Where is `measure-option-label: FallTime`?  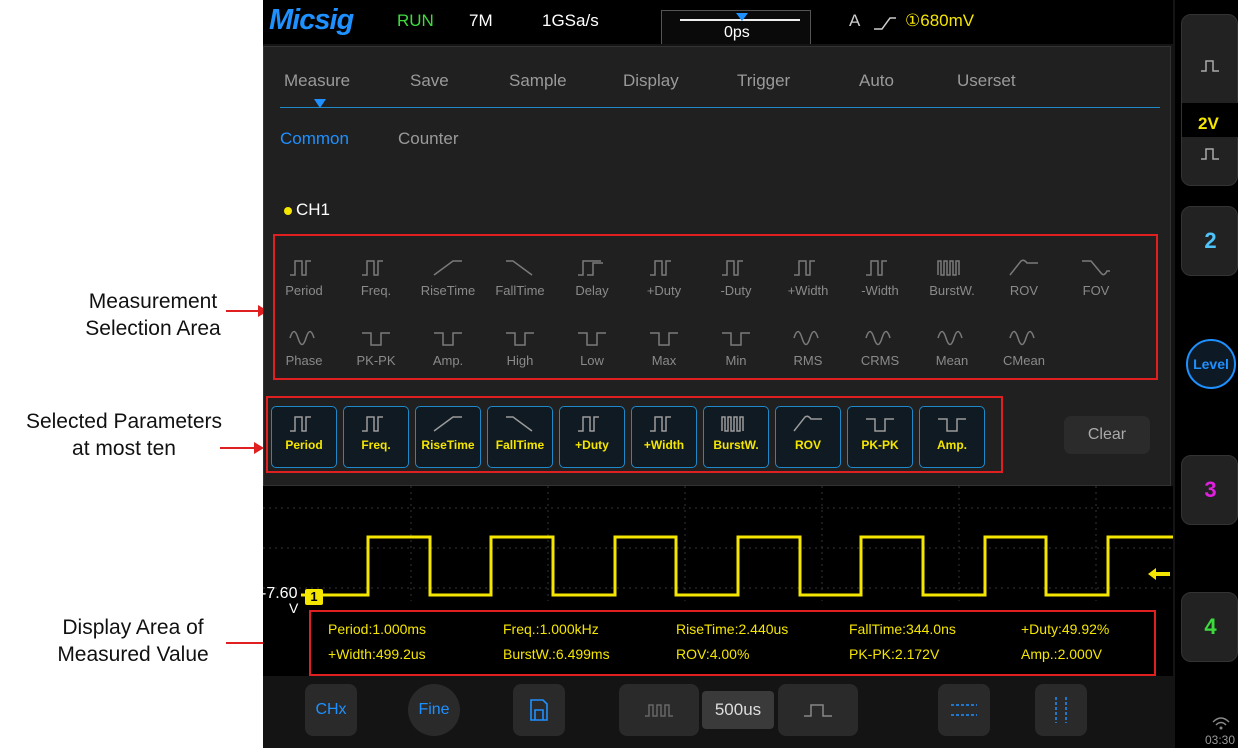
measure-option-label: FallTime is located at coordinates (520, 290).